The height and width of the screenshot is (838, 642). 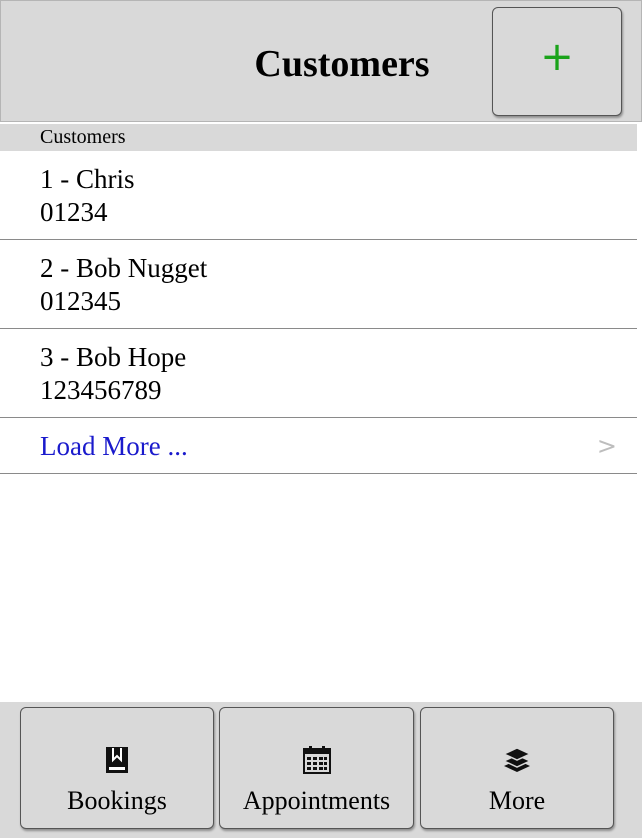 I want to click on tab-label: Appointments, so click(x=316, y=800).